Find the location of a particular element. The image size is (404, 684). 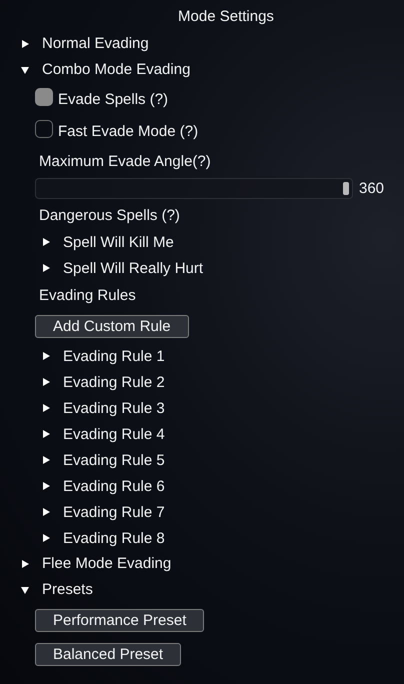

tree-node: Evading Rule 3 is located at coordinates (100, 408).